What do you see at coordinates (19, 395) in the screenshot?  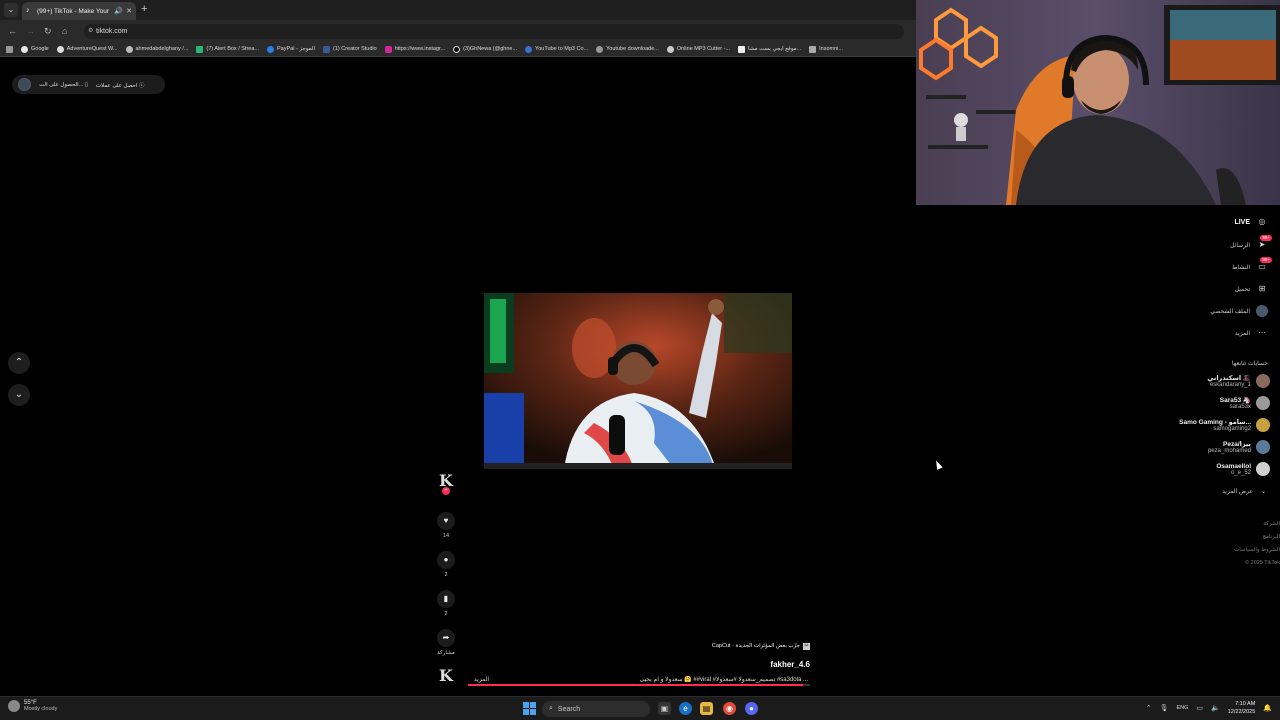 I see `next-video-button: ⌄` at bounding box center [19, 395].